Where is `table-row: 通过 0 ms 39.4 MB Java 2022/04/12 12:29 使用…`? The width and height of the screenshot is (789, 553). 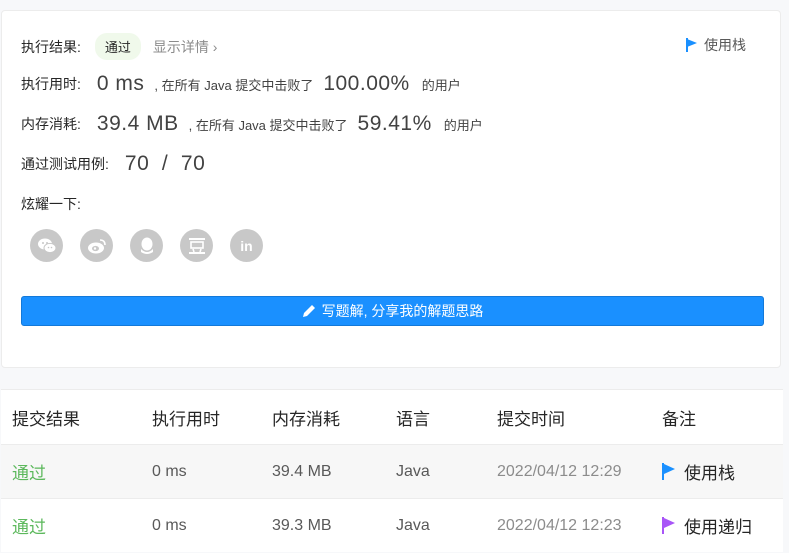
table-row: 通过 0 ms 39.4 MB Java 2022/04/12 12:29 使用… is located at coordinates (392, 471).